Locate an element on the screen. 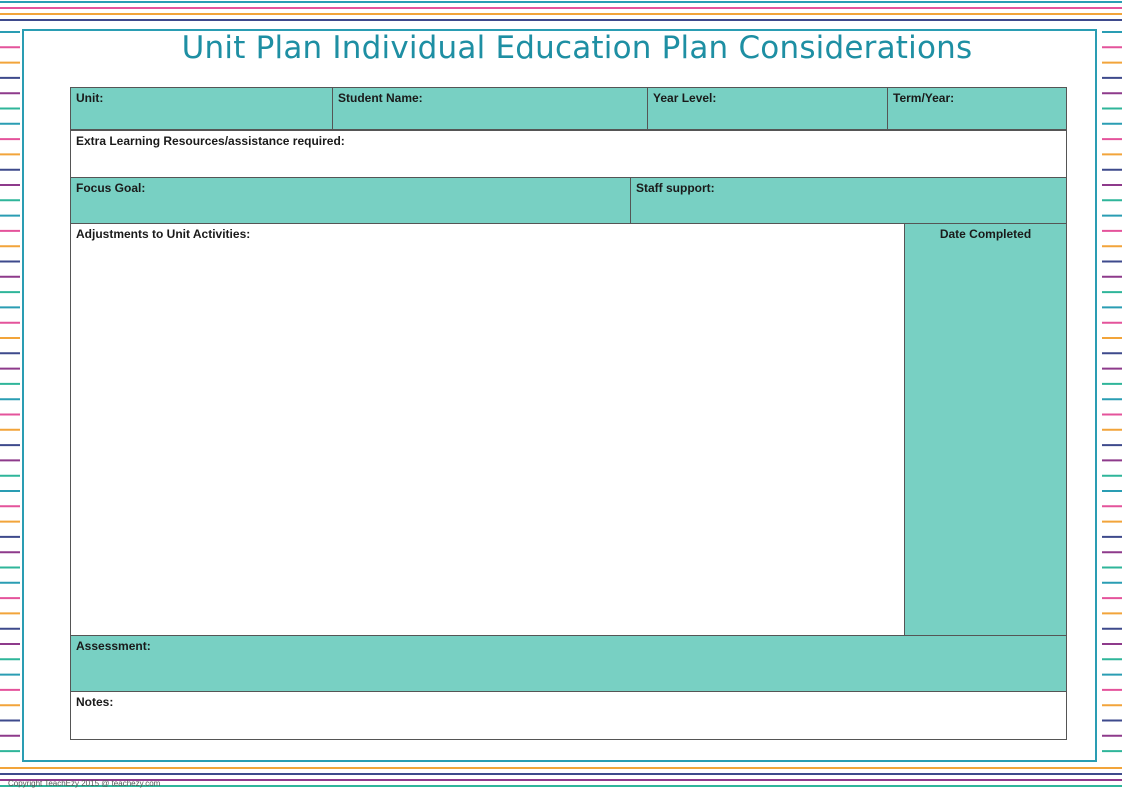 Image resolution: width=1122 pixels, height=793 pixels. student-name-field: Student Name: is located at coordinates (489, 108).